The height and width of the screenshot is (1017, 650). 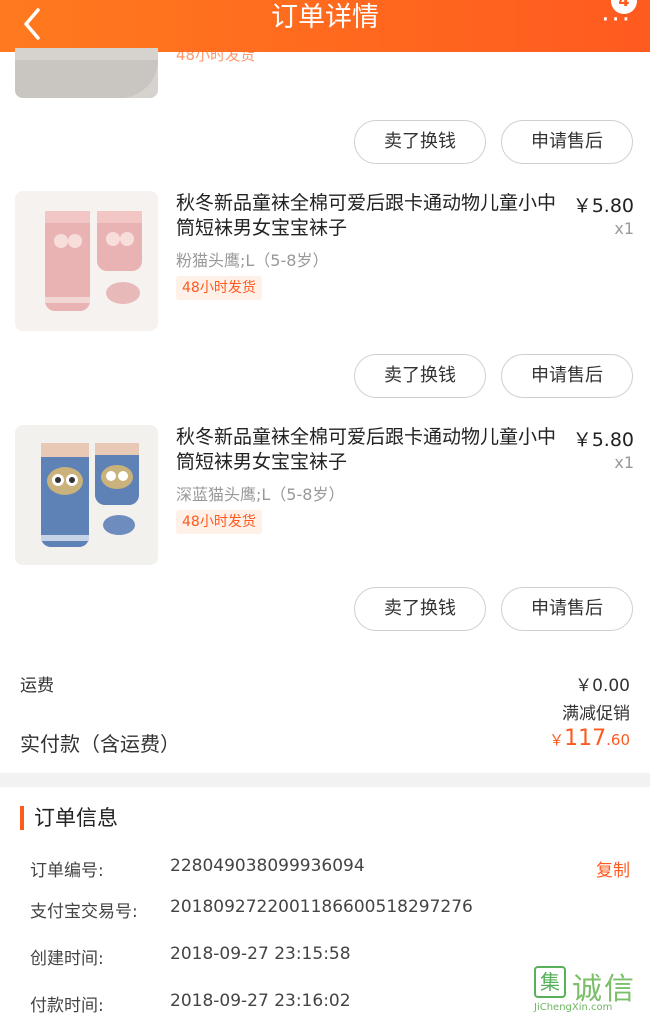 I want to click on watermark-url: JiChengXin.com, so click(x=573, y=1007).